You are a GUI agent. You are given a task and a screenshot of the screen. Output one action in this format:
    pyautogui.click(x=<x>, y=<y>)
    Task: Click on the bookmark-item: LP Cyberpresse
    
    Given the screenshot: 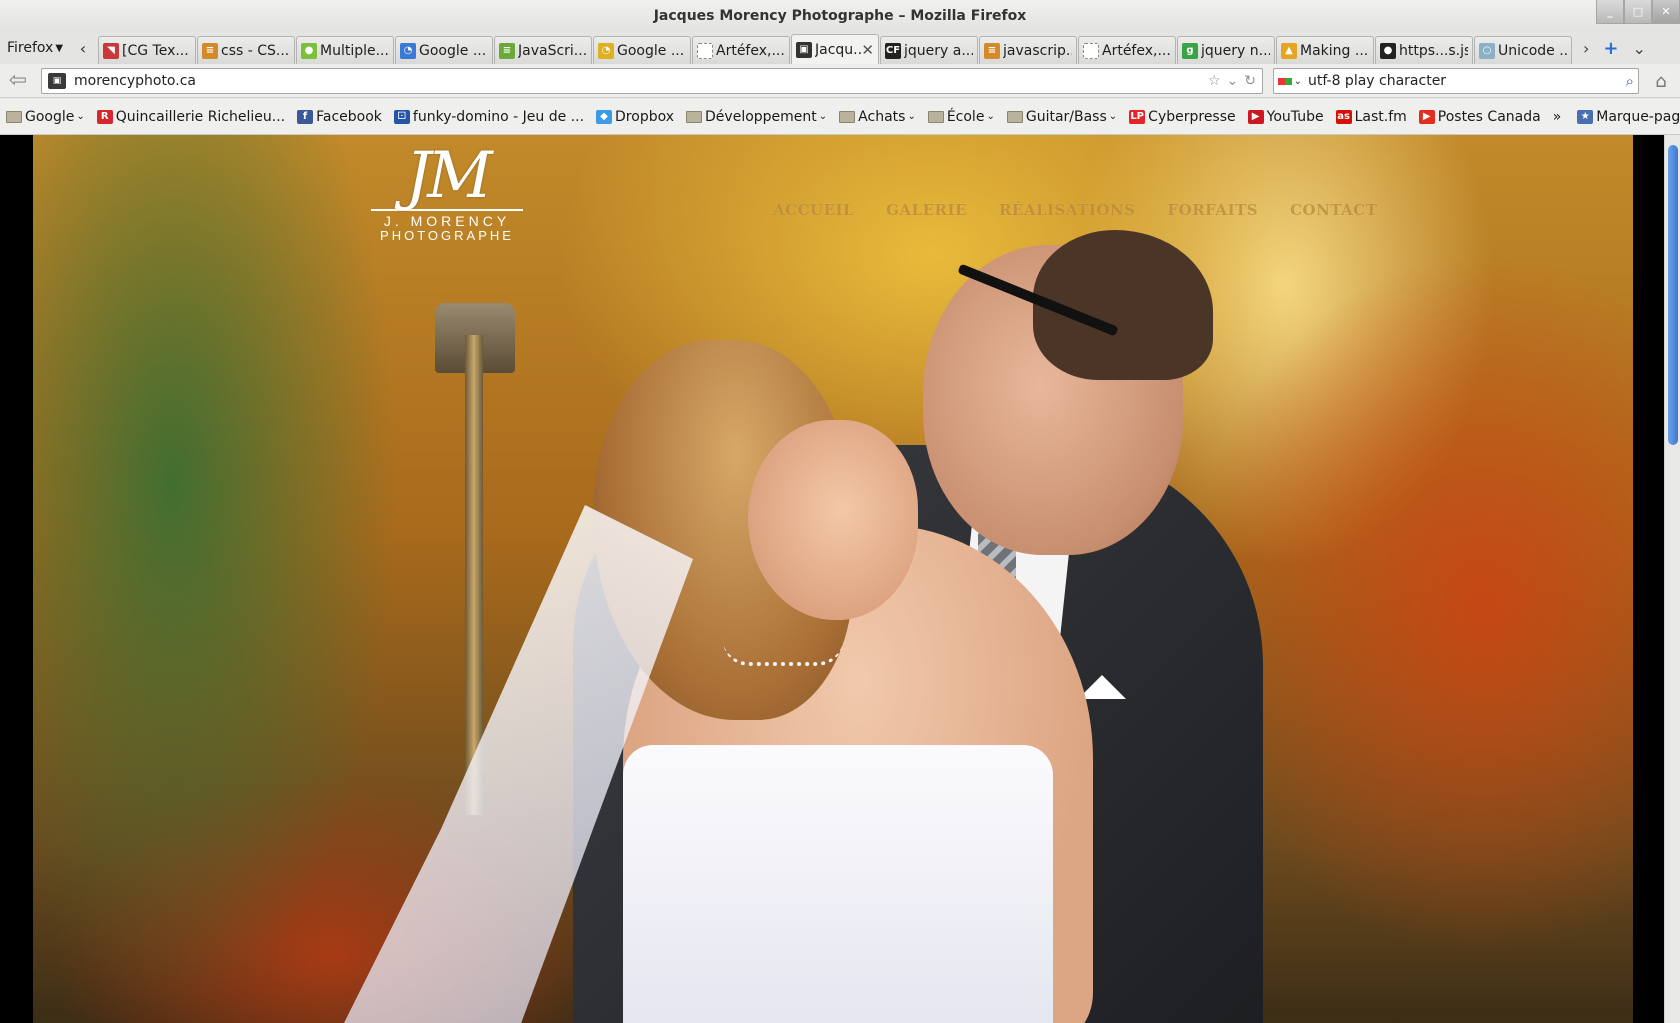 What is the action you would take?
    pyautogui.click(x=1182, y=116)
    